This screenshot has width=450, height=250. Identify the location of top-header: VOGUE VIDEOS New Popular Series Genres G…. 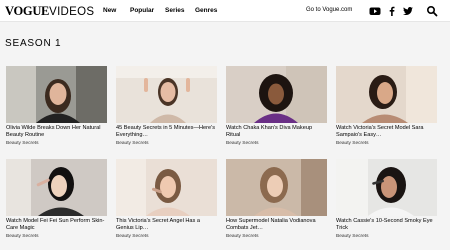
(225, 11).